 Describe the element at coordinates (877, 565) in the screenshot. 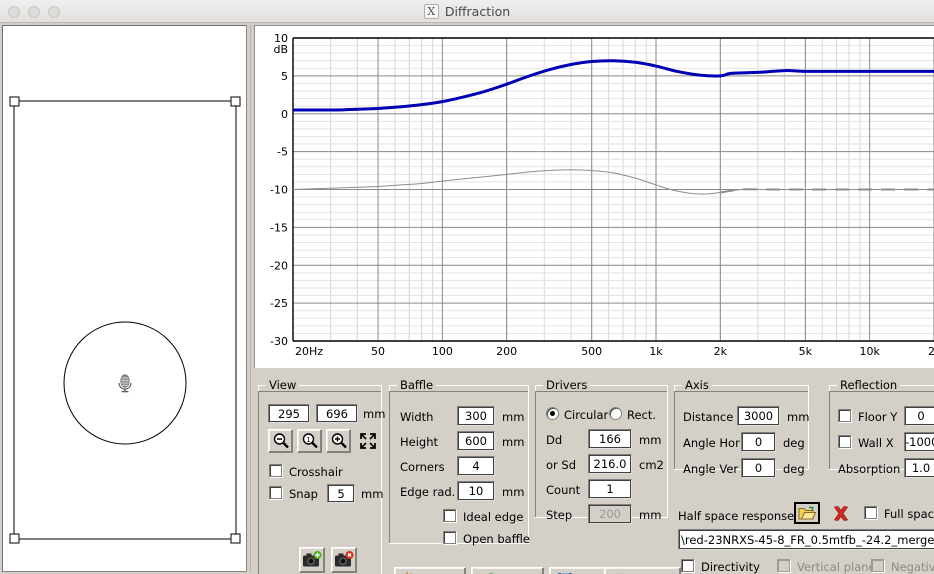

I see `negative-angles-checkbox` at that location.